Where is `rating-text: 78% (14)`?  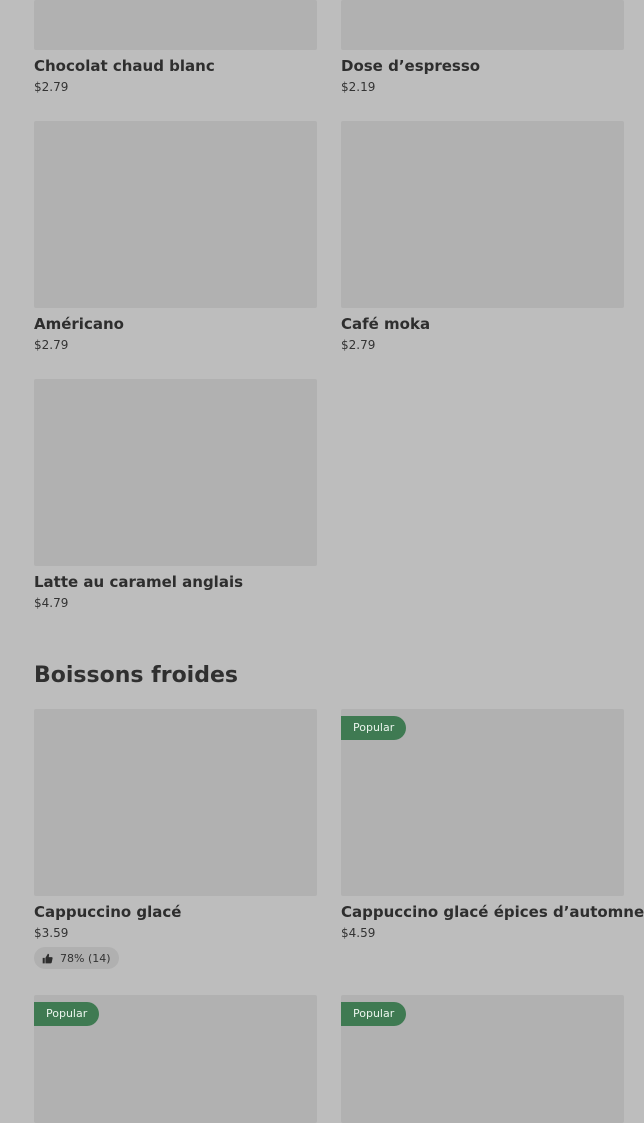
rating-text: 78% (14) is located at coordinates (85, 958).